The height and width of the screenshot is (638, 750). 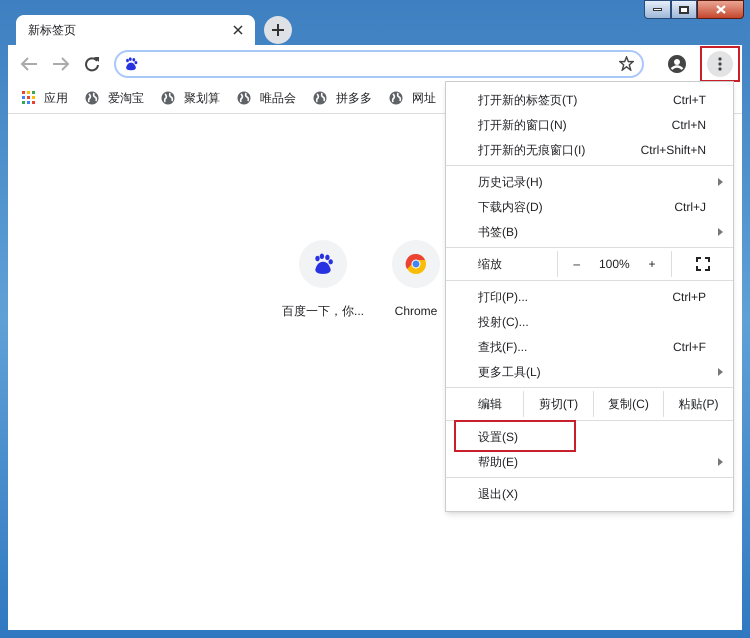 What do you see at coordinates (266, 97) in the screenshot?
I see `bookmark-item: 唯品会` at bounding box center [266, 97].